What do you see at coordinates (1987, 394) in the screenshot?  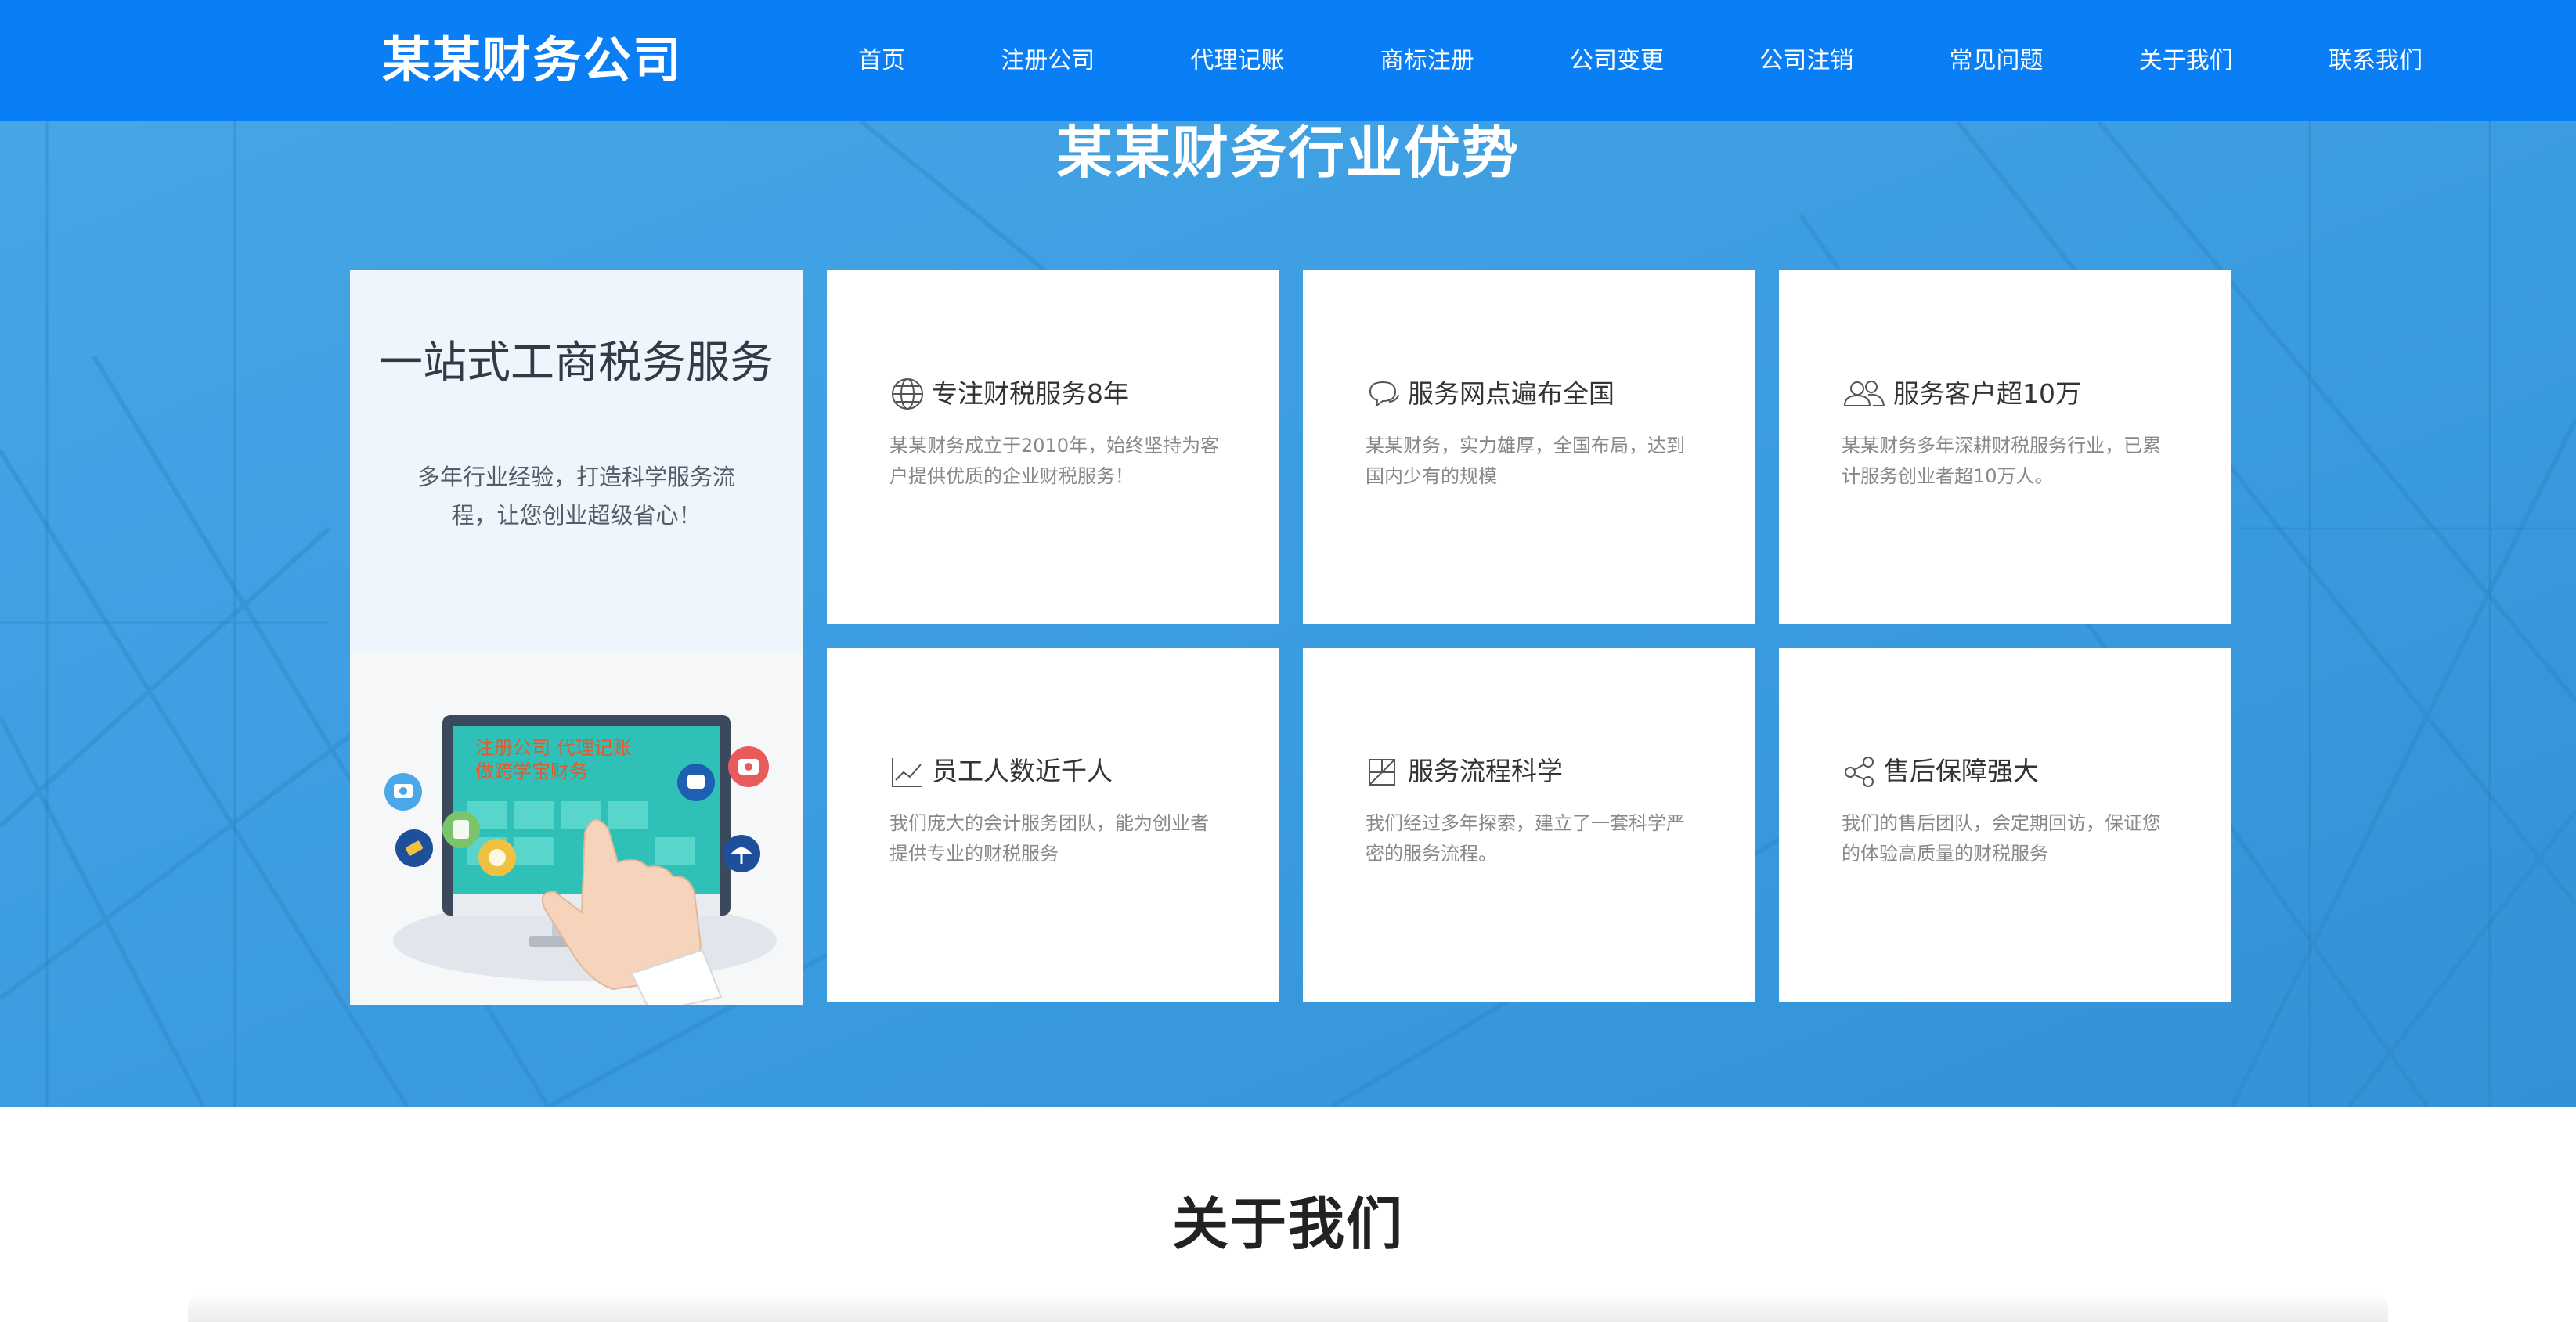 I see `card-title: 服务客户超10万` at bounding box center [1987, 394].